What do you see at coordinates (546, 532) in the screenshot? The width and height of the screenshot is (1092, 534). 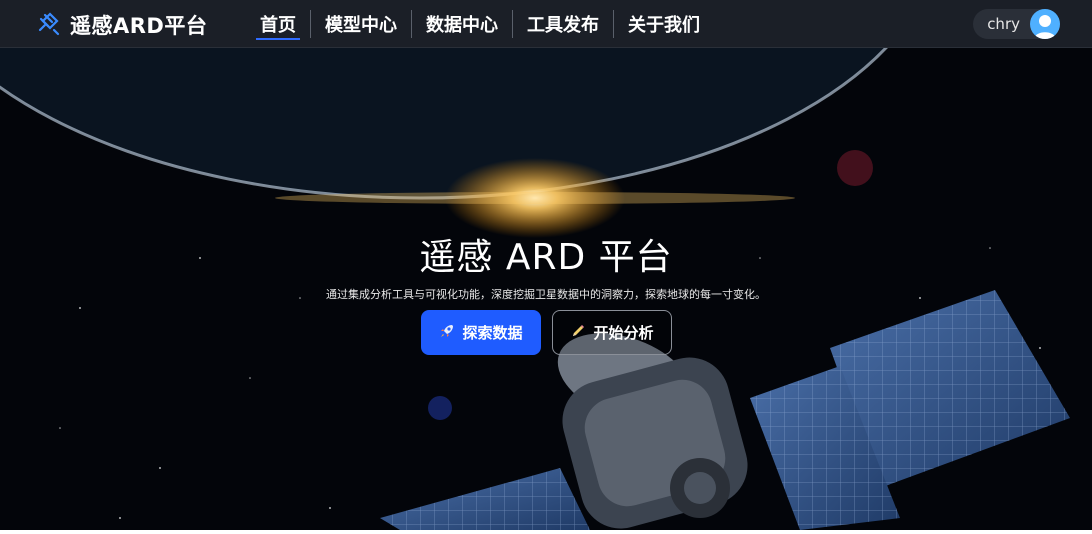 I see `page-bottom-edge` at bounding box center [546, 532].